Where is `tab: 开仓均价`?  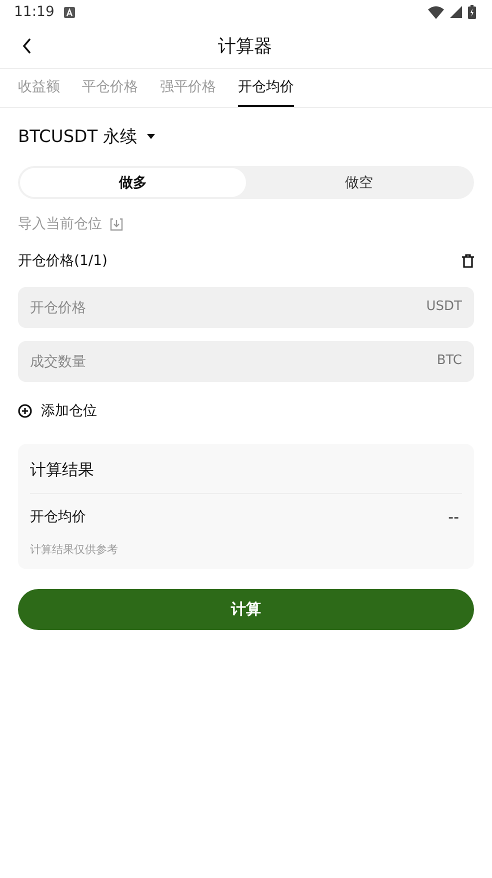
tab: 开仓均价 is located at coordinates (266, 88).